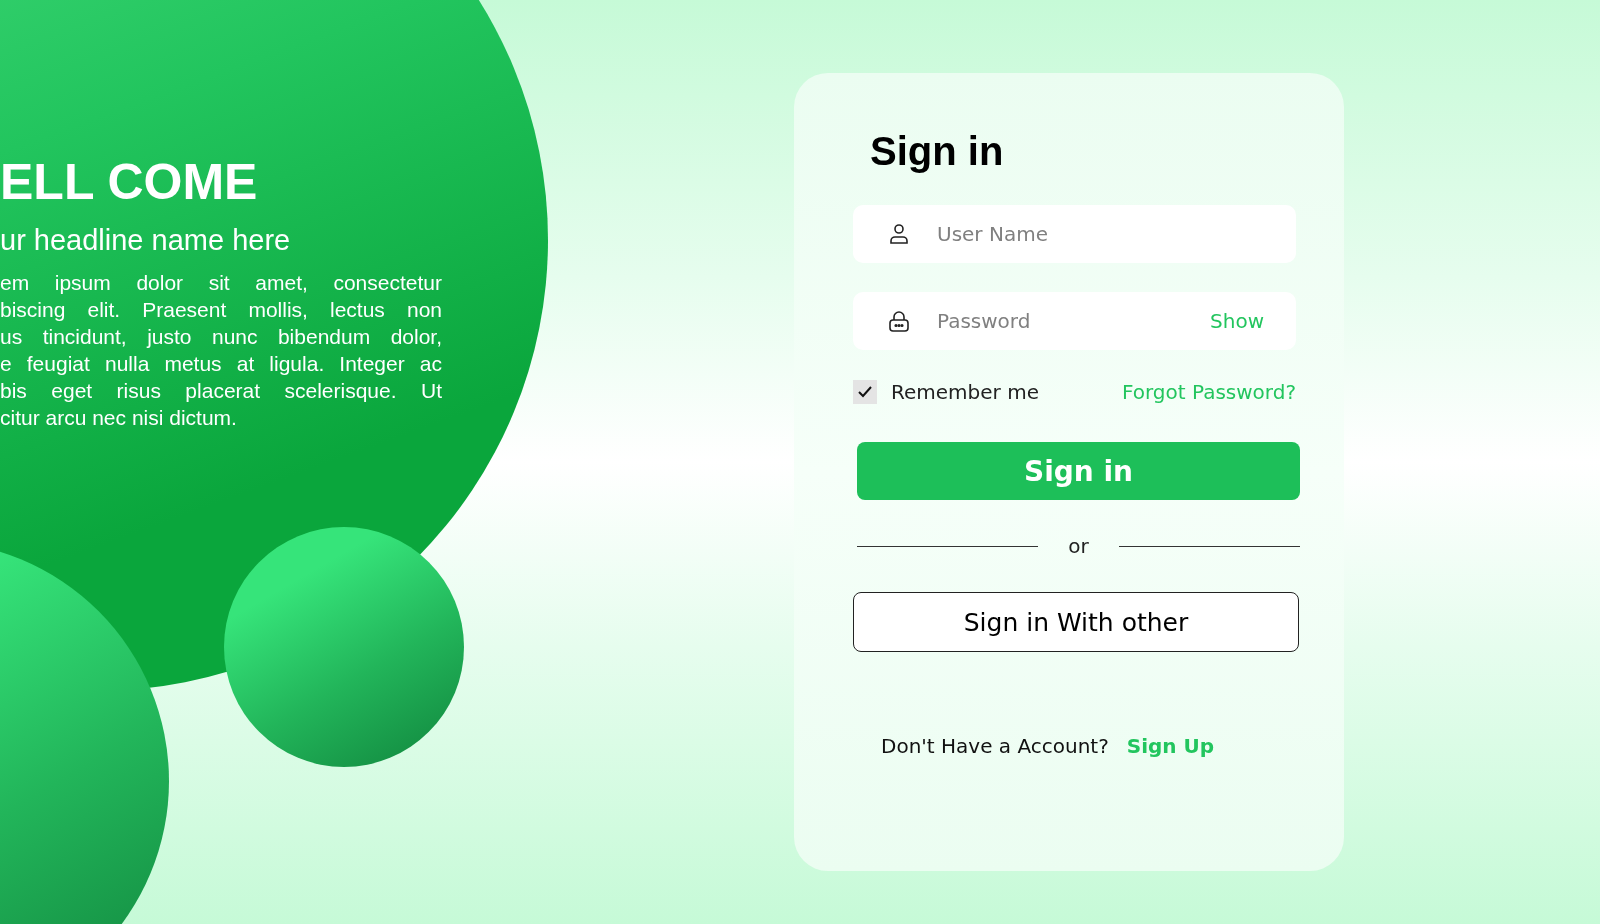 This screenshot has width=1600, height=924. What do you see at coordinates (1208, 392) in the screenshot?
I see `forgot-password-link: Forgot Password?` at bounding box center [1208, 392].